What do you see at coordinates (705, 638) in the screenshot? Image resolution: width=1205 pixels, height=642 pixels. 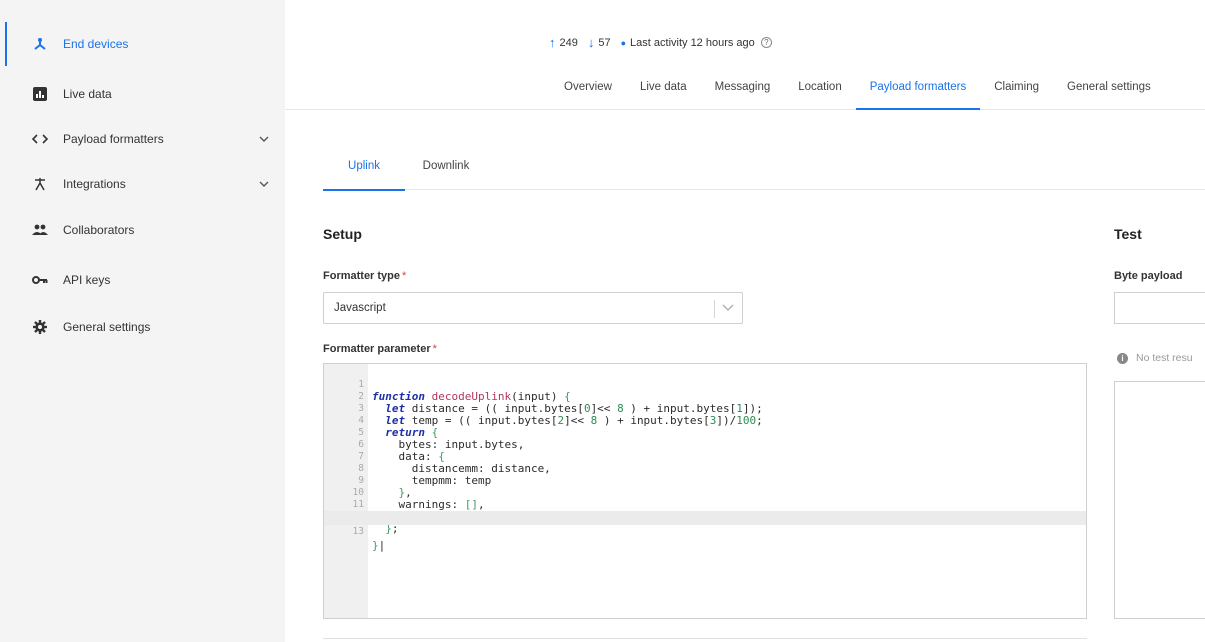 I see `divider` at bounding box center [705, 638].